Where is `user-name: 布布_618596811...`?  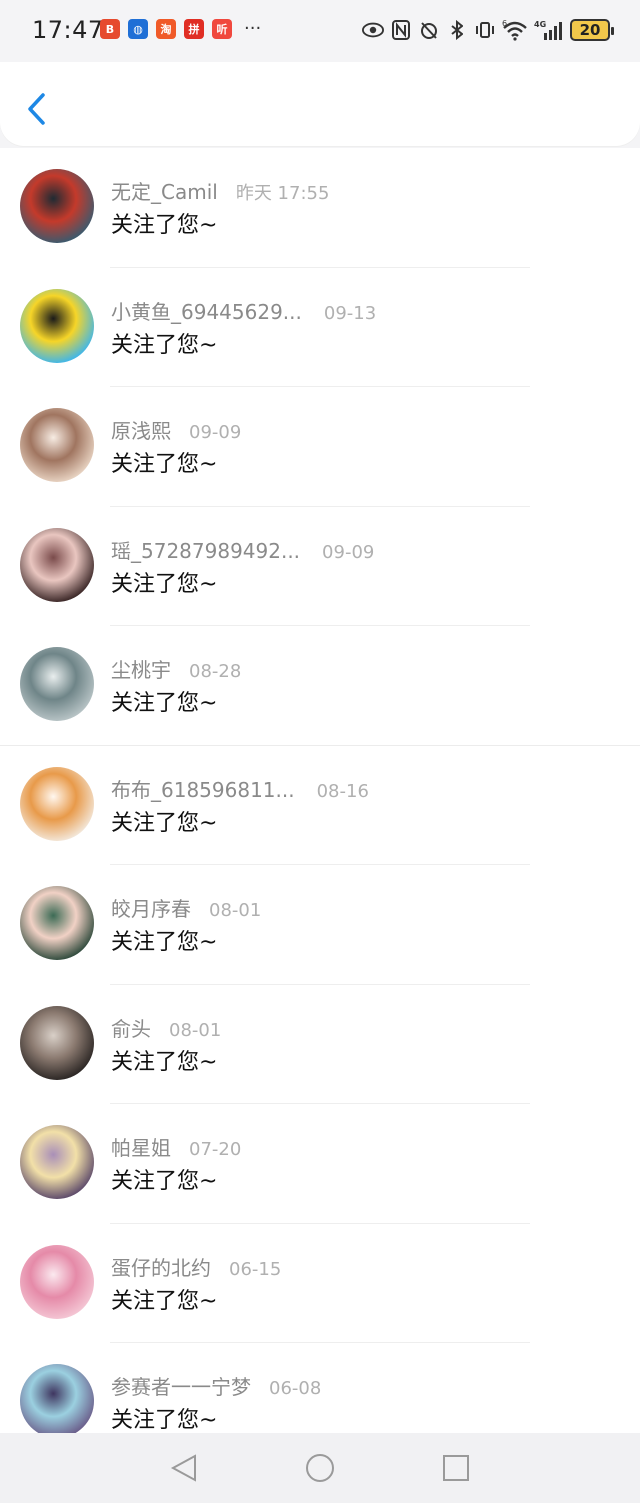
user-name: 布布_618596811... is located at coordinates (203, 788).